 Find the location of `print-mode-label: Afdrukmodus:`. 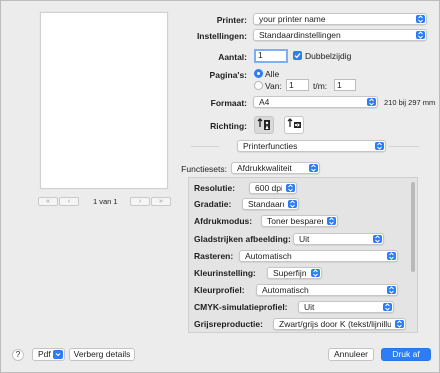

print-mode-label: Afdrukmodus: is located at coordinates (223, 221).